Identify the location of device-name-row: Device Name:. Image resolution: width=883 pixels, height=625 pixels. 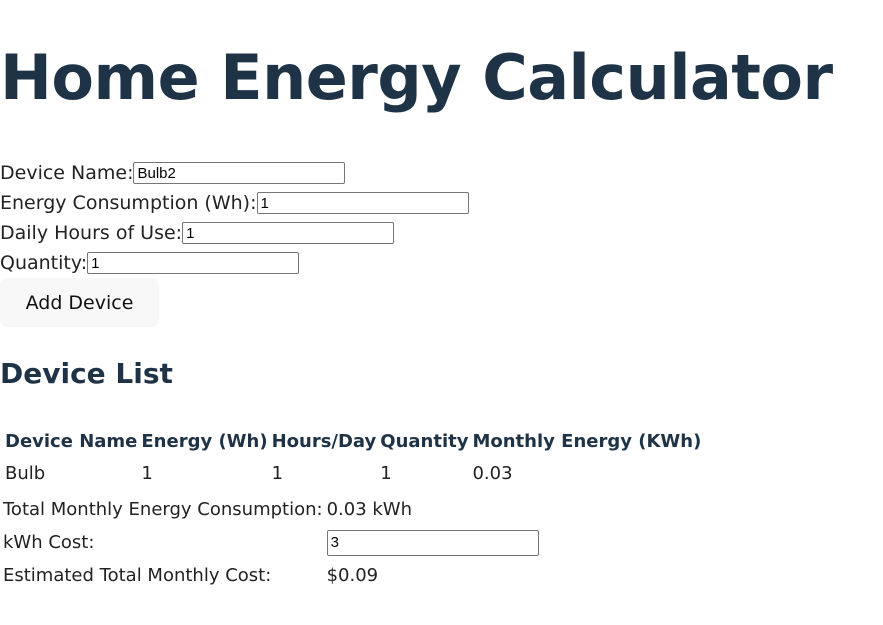
(234, 173).